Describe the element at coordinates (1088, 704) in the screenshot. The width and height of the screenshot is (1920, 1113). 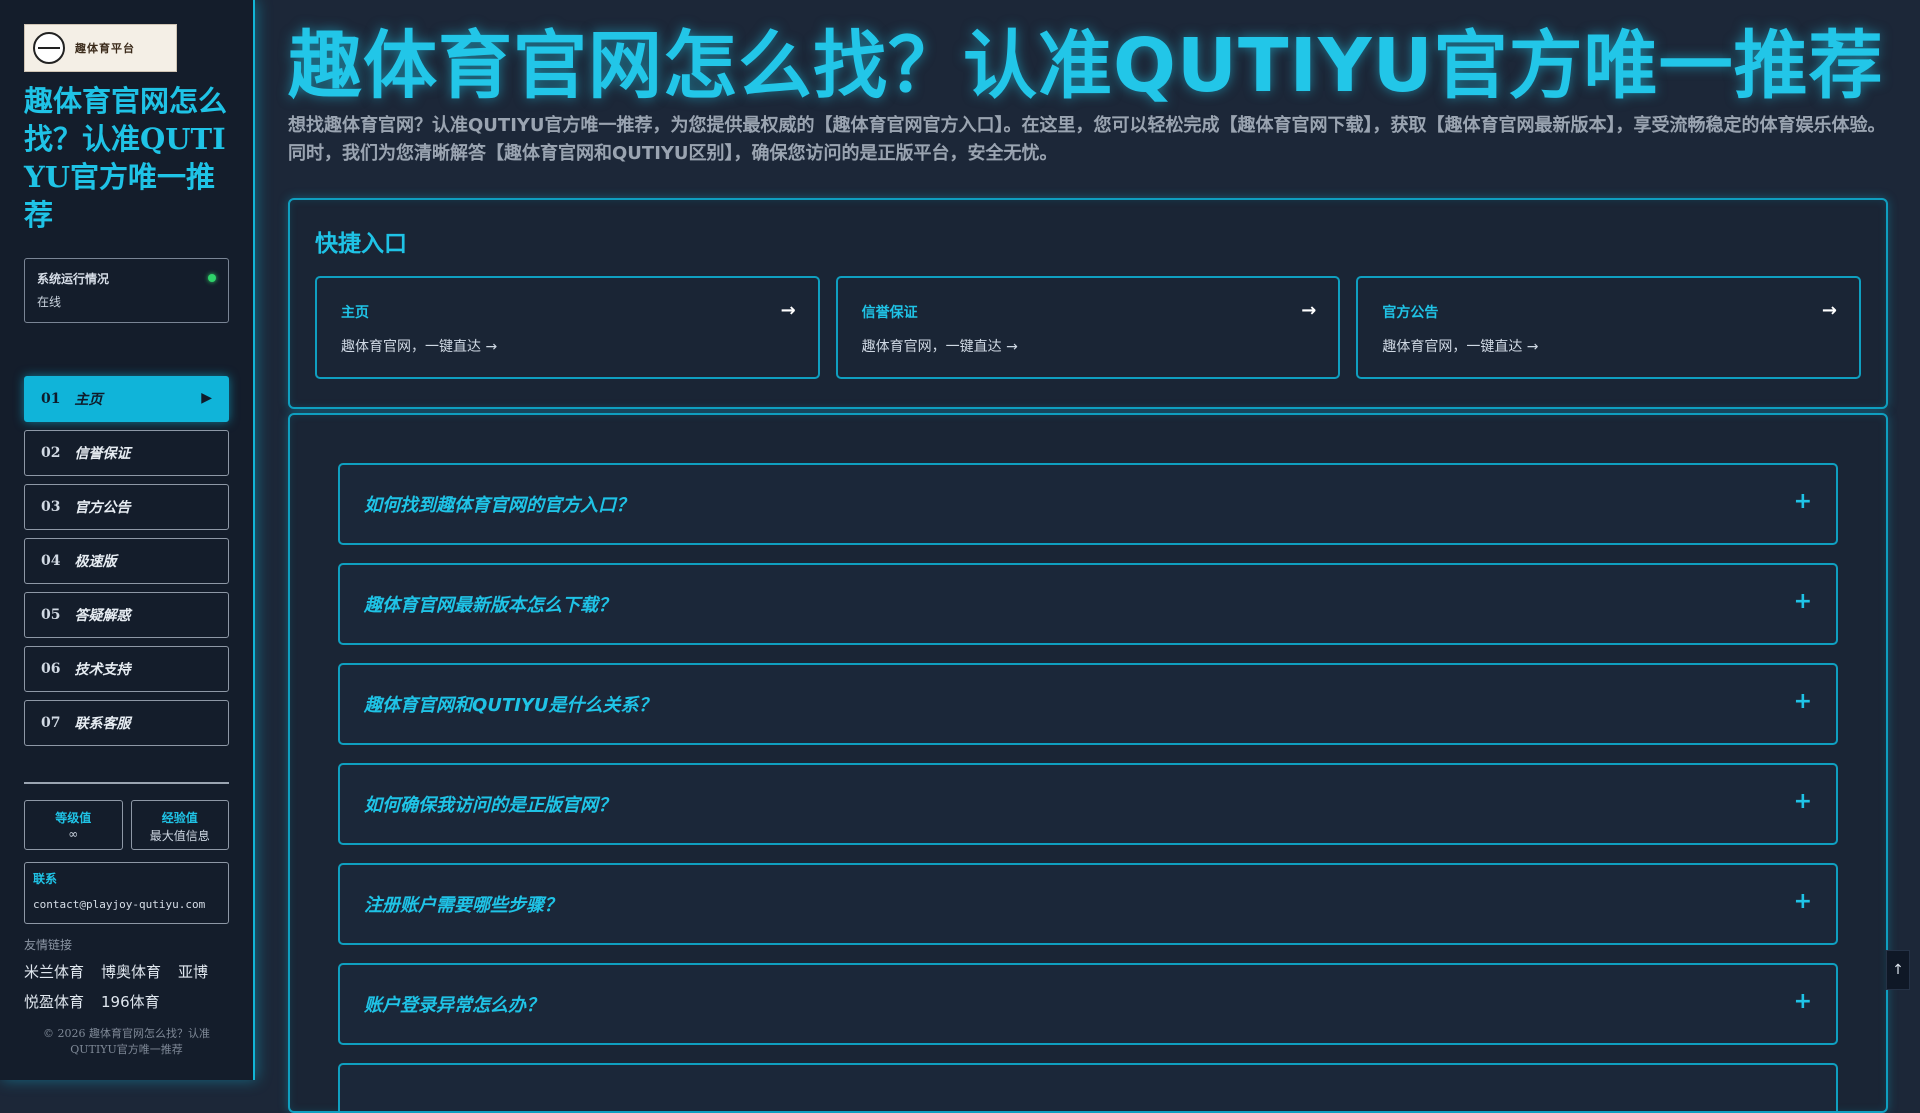
I see `faq-item: 趣体育官网和QUTIYU是什么关系？ +` at that location.